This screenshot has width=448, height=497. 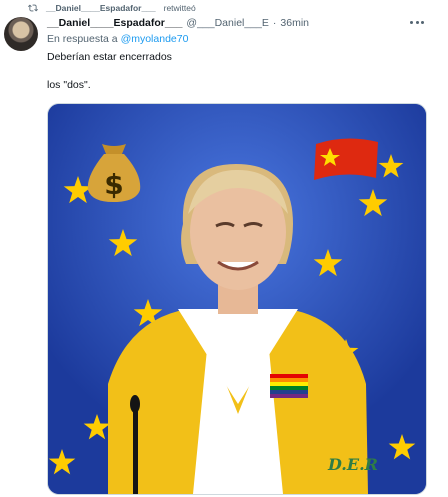 I want to click on reply-prefix: En respuesta a, so click(x=82, y=39).